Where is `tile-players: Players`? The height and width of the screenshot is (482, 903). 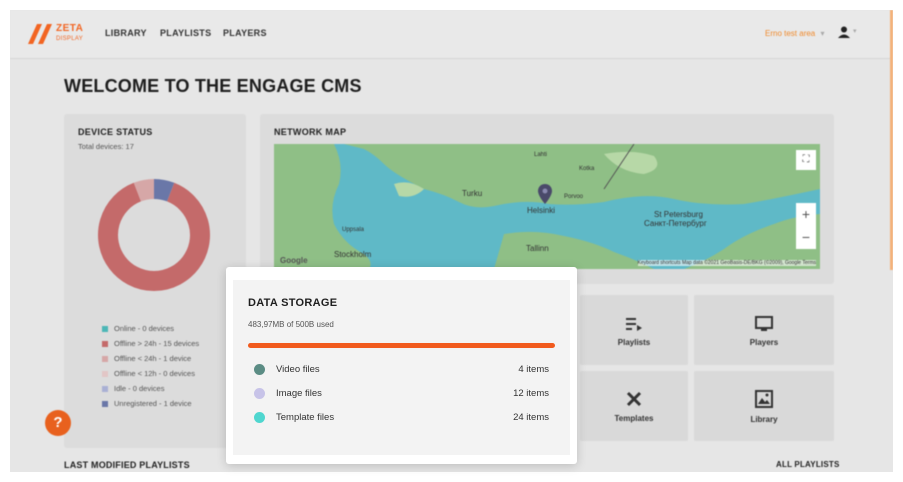
tile-players: Players is located at coordinates (764, 330).